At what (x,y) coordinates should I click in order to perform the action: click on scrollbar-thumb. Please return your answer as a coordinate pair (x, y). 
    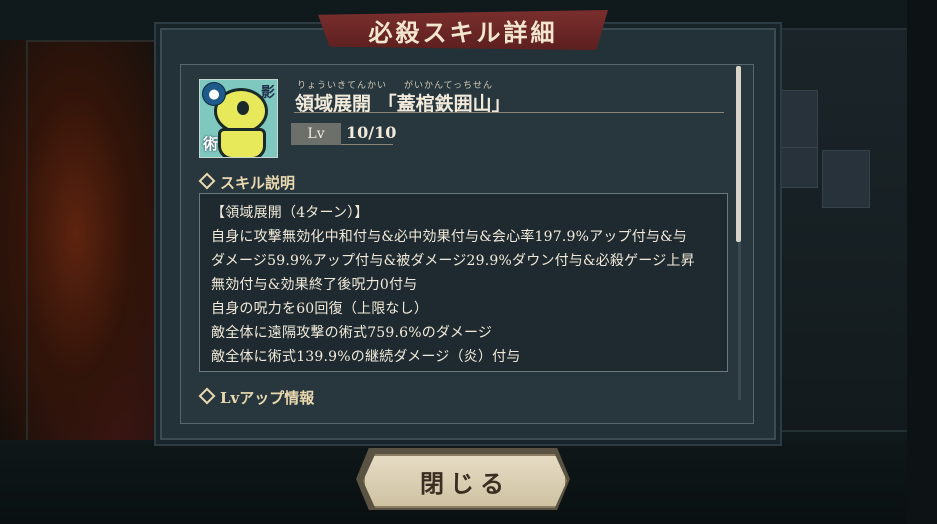
    Looking at the image, I should click on (738, 154).